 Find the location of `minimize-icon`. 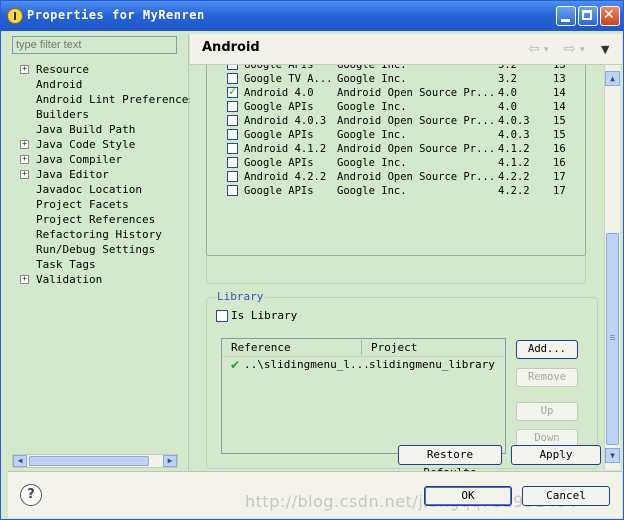

minimize-icon is located at coordinates (565, 20).